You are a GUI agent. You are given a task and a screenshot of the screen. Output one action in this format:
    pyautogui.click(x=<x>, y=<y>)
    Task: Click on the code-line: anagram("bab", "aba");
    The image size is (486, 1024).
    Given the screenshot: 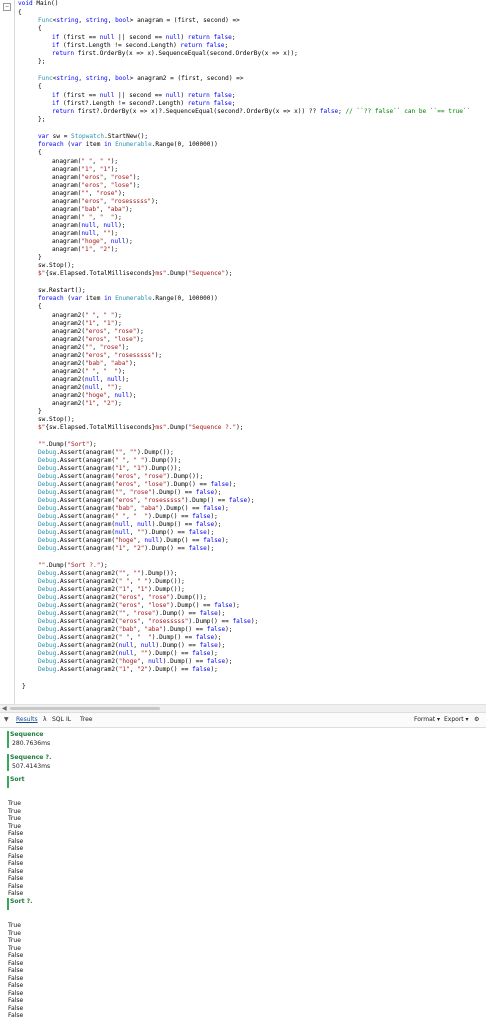 What is the action you would take?
    pyautogui.click(x=92, y=210)
    